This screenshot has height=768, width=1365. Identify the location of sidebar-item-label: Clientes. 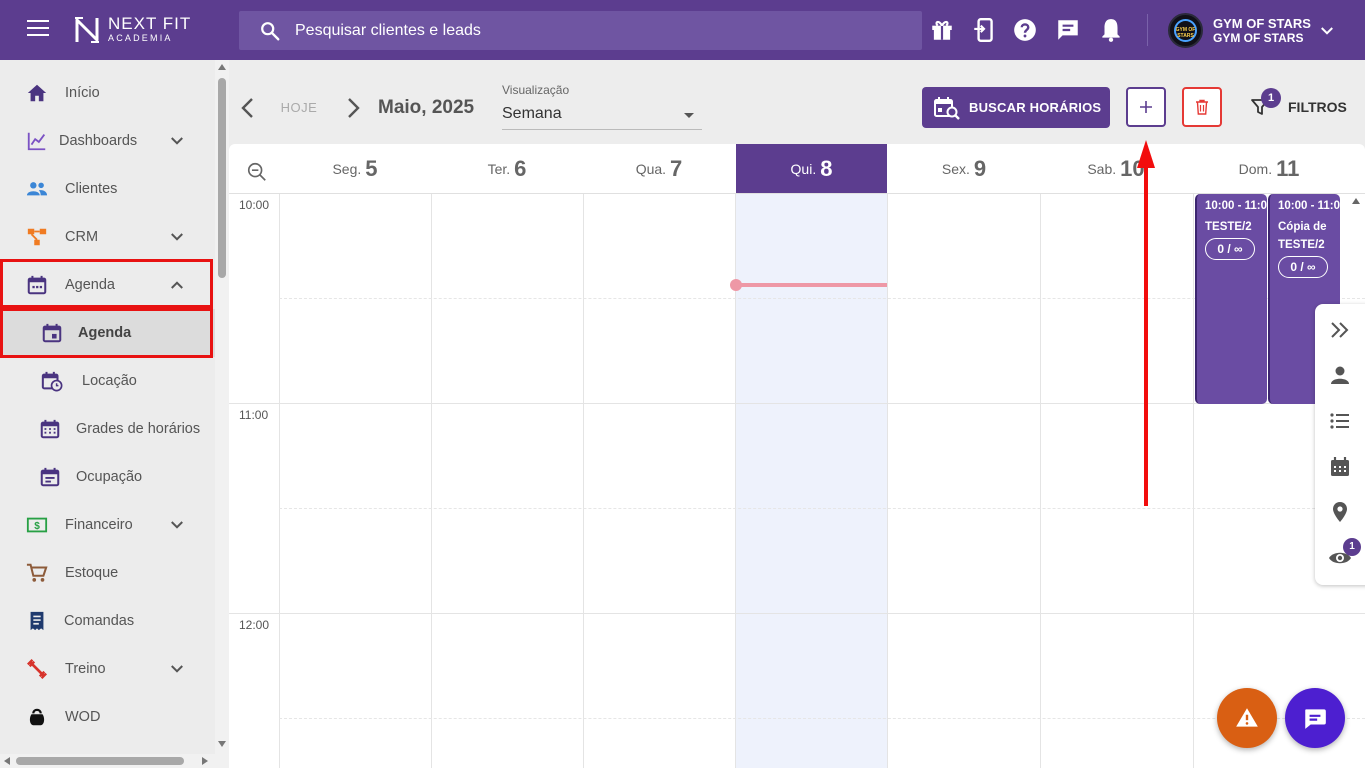
(91, 189).